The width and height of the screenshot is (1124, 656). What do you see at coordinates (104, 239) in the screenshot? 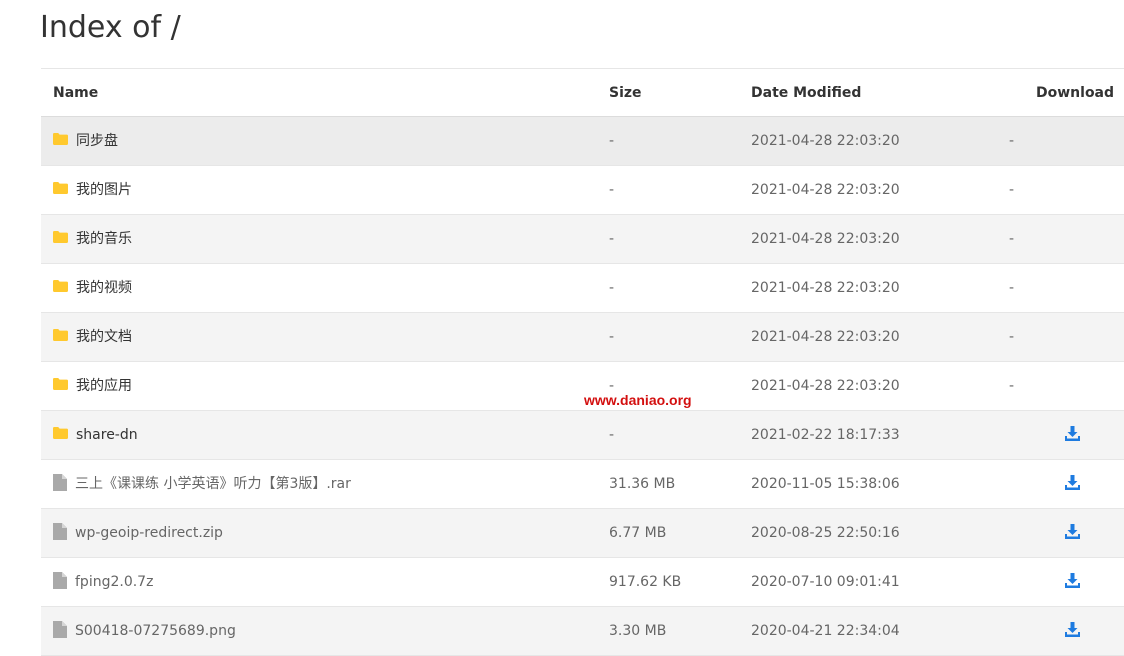
I see `item-name: 我的音乐` at bounding box center [104, 239].